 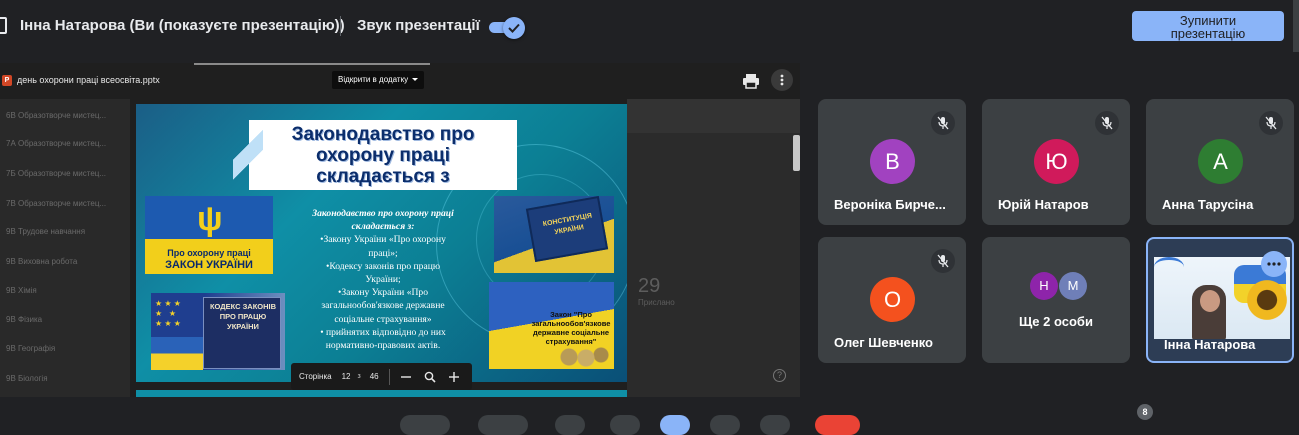 What do you see at coordinates (389, 376) in the screenshot?
I see `divider` at bounding box center [389, 376].